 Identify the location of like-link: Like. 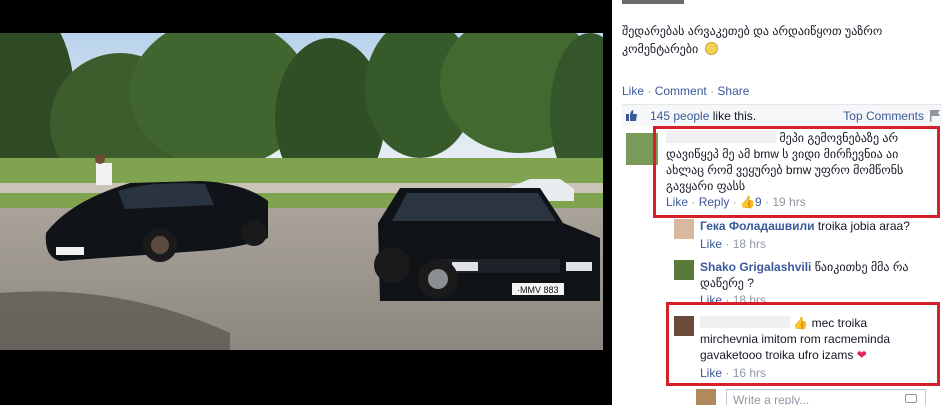
(633, 91).